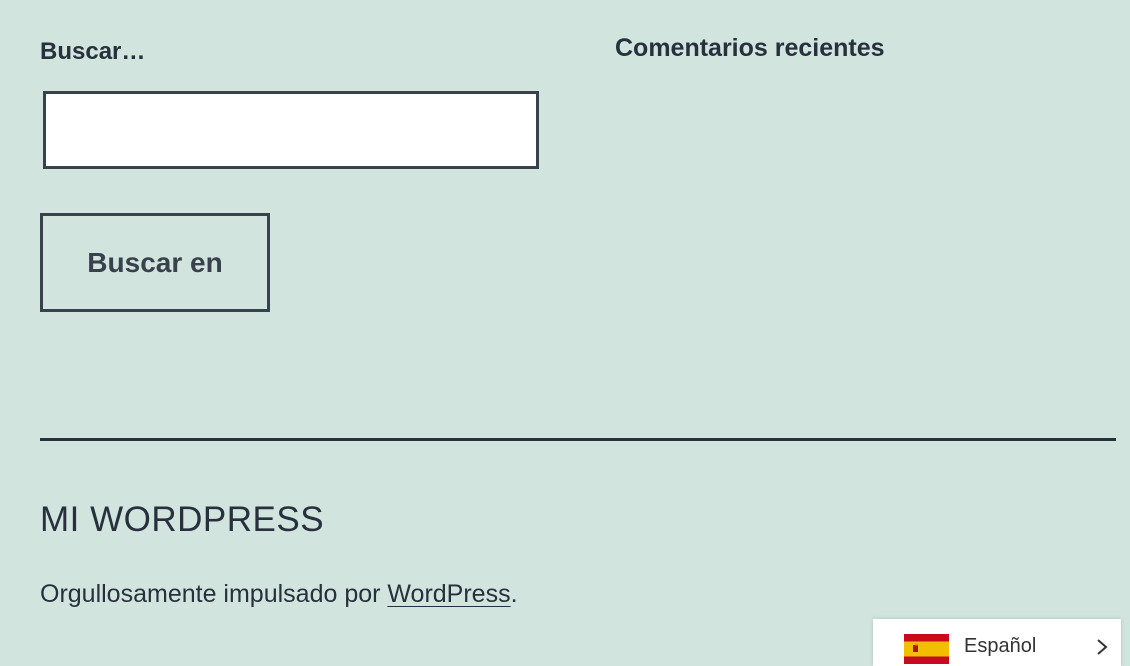 This screenshot has width=1130, height=666. Describe the element at coordinates (448, 594) in the screenshot. I see `wordpress-link: WordPress` at that location.